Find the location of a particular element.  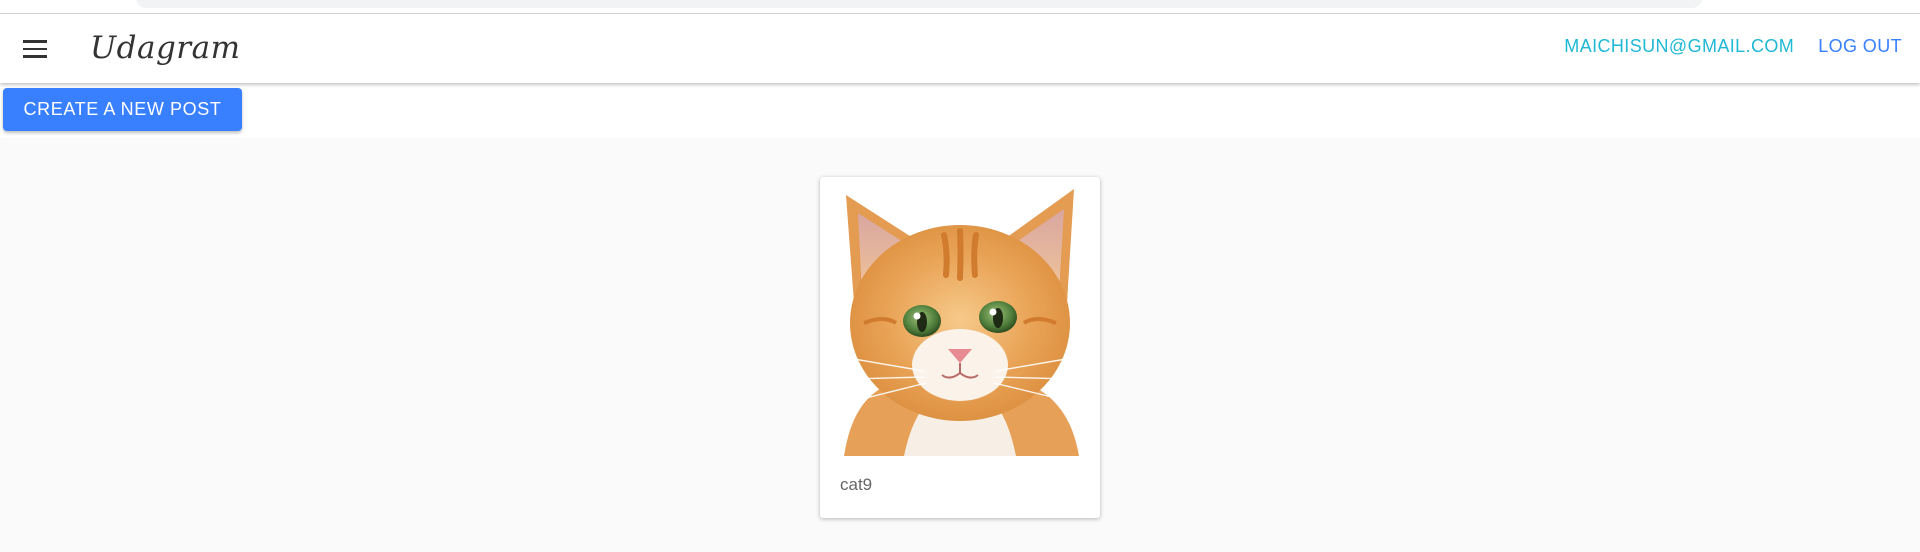

app-toolbar: Udagram MAICHISUN@GMAIL.COM LOG OUT is located at coordinates (960, 48).